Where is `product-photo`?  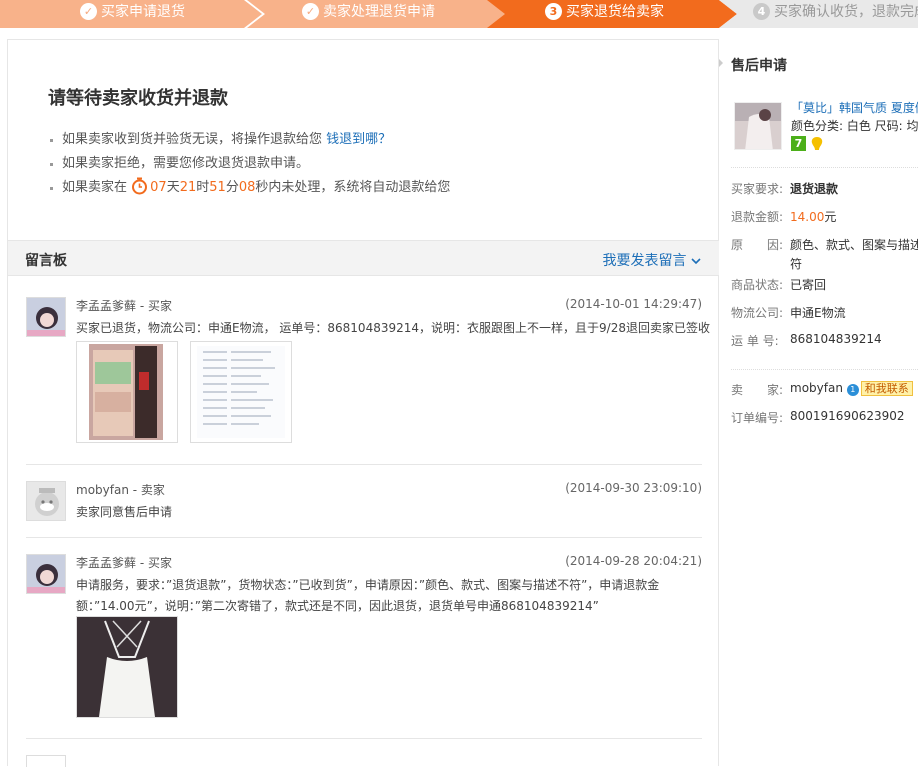
product-photo is located at coordinates (758, 126).